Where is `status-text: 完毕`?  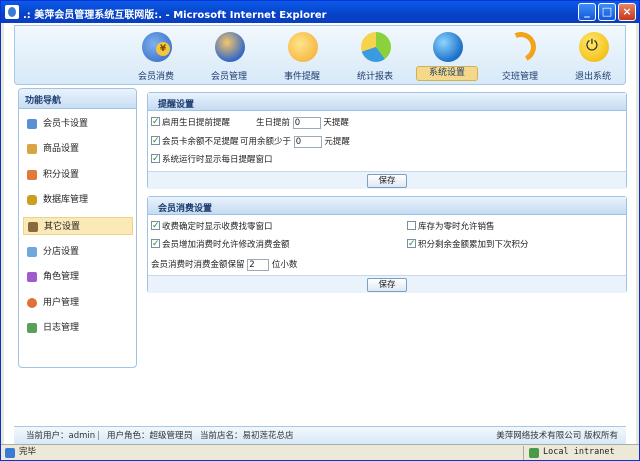 status-text: 完毕 is located at coordinates (28, 452).